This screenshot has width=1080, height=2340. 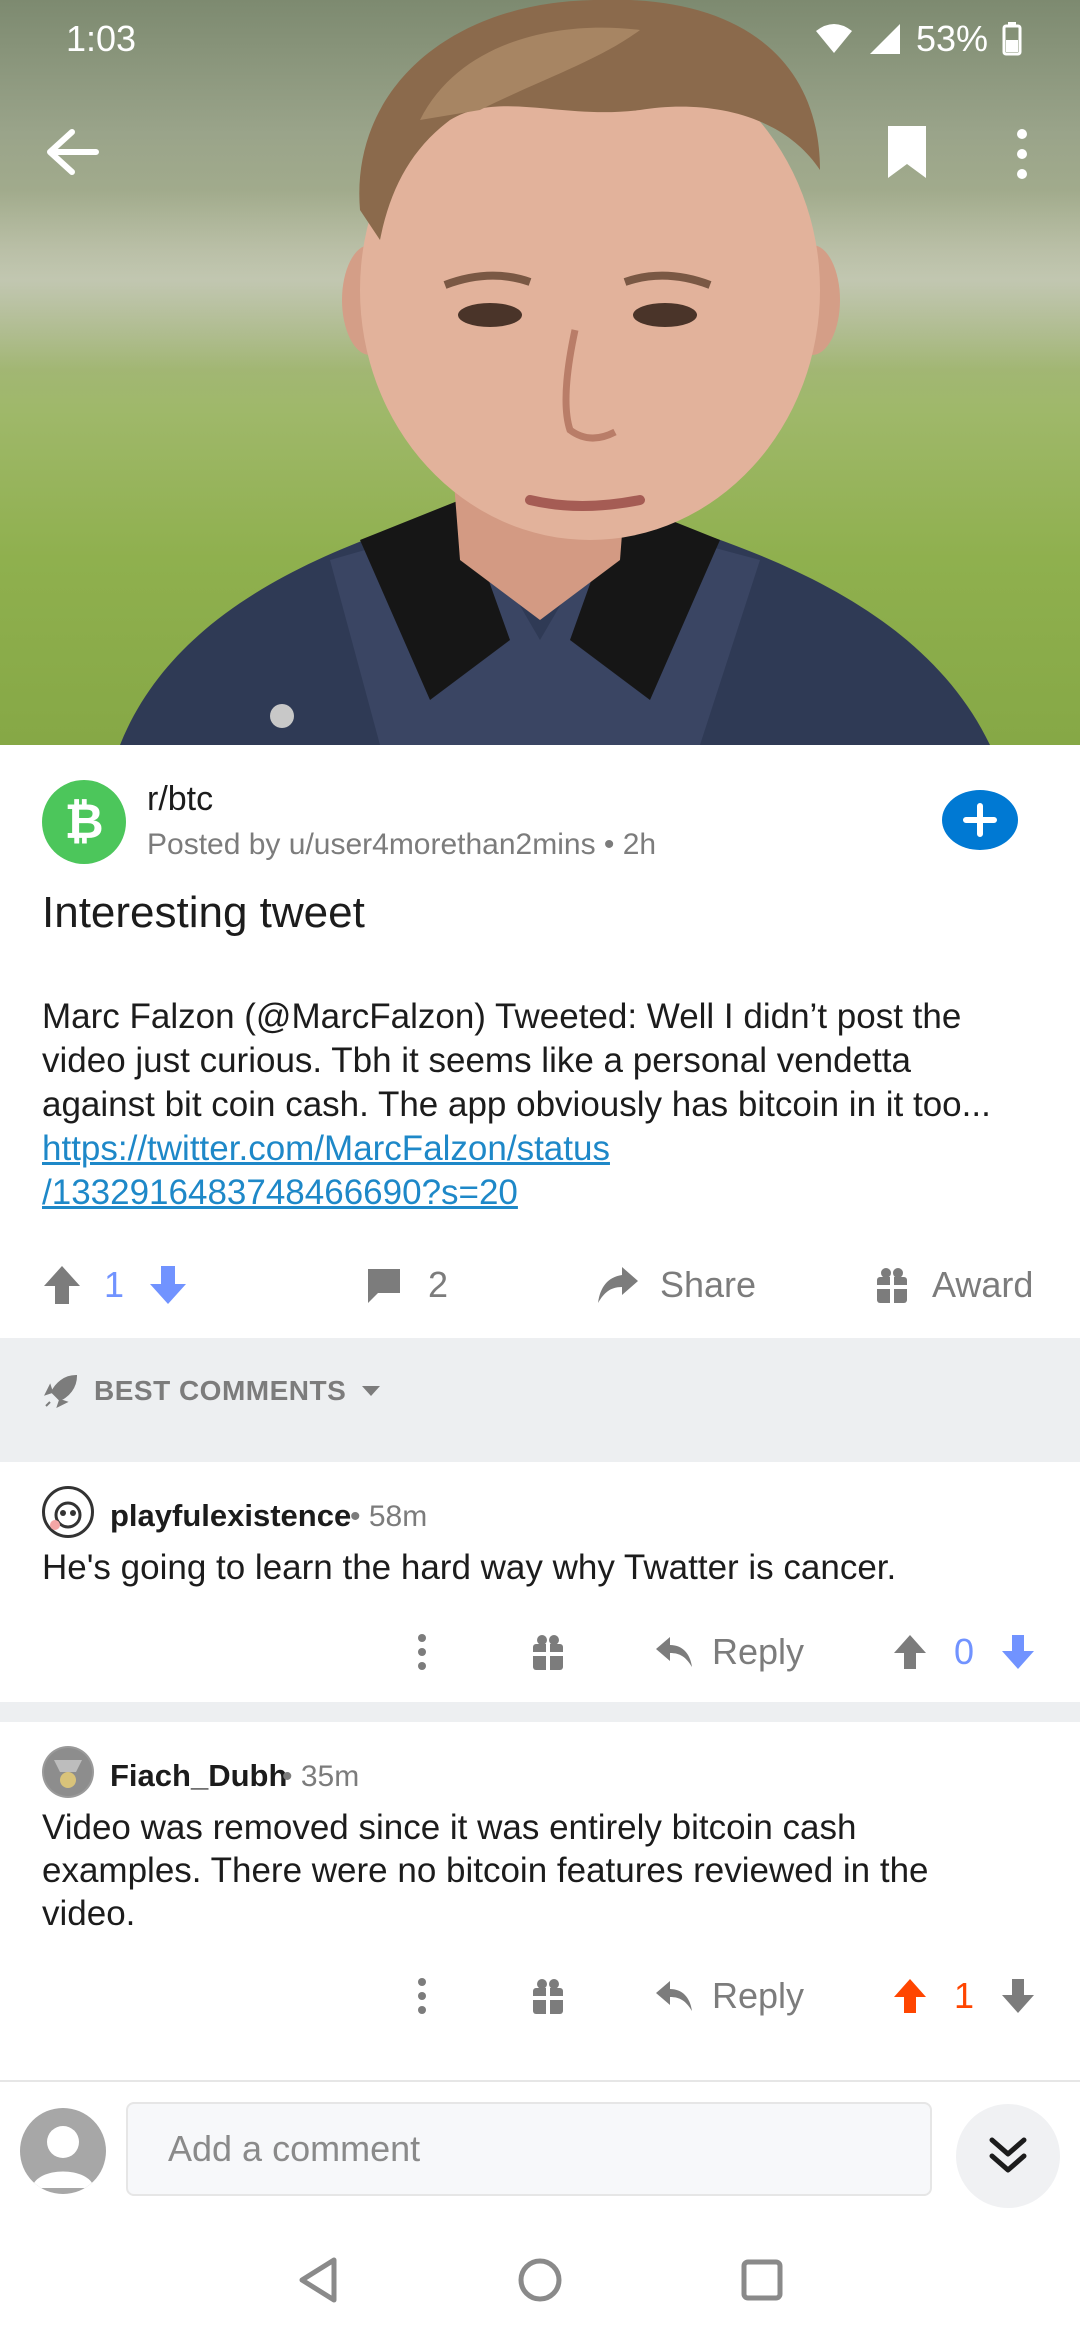 What do you see at coordinates (540, 1712) in the screenshot?
I see `divider` at bounding box center [540, 1712].